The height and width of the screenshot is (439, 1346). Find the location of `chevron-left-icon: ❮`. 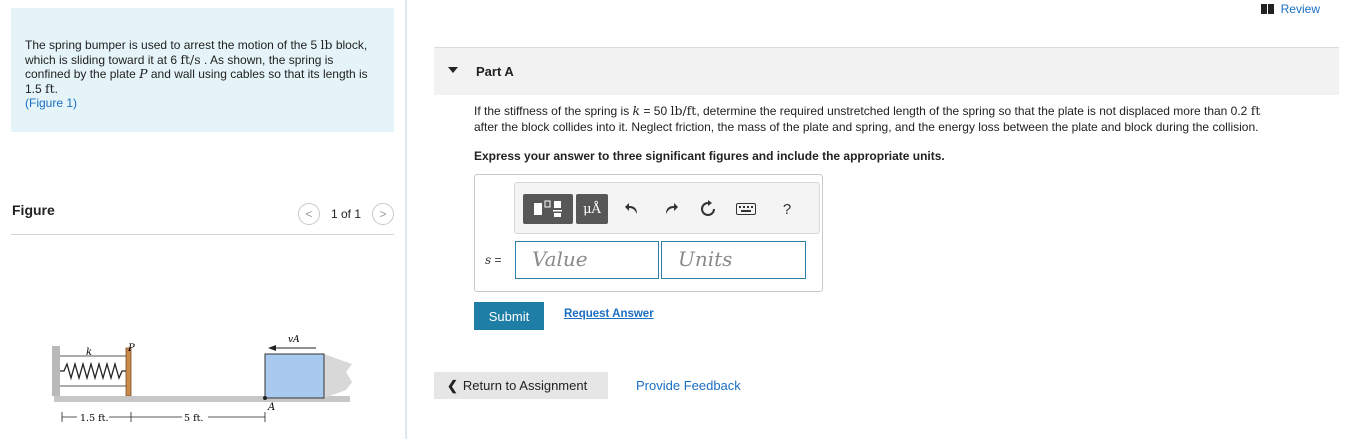

chevron-left-icon: ❮ is located at coordinates (452, 385).